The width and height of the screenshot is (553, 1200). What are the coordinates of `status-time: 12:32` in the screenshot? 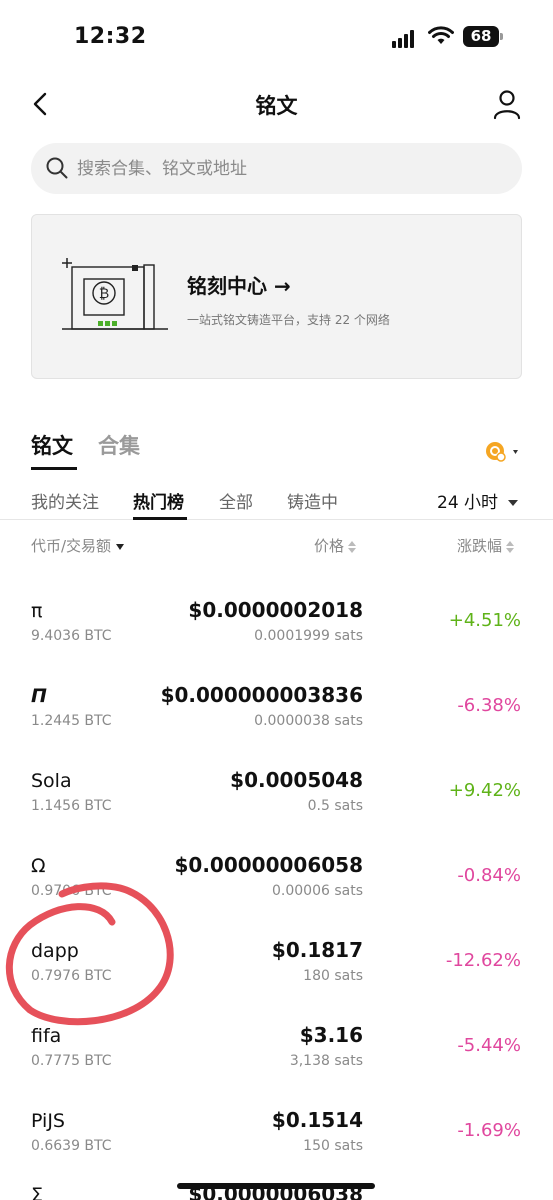 It's located at (110, 36).